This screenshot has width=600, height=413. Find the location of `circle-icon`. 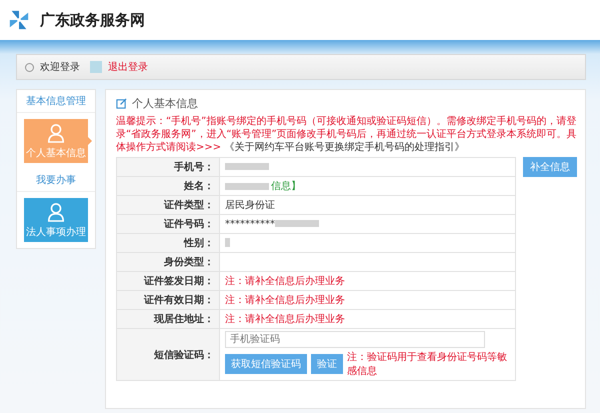

circle-icon is located at coordinates (29, 67).